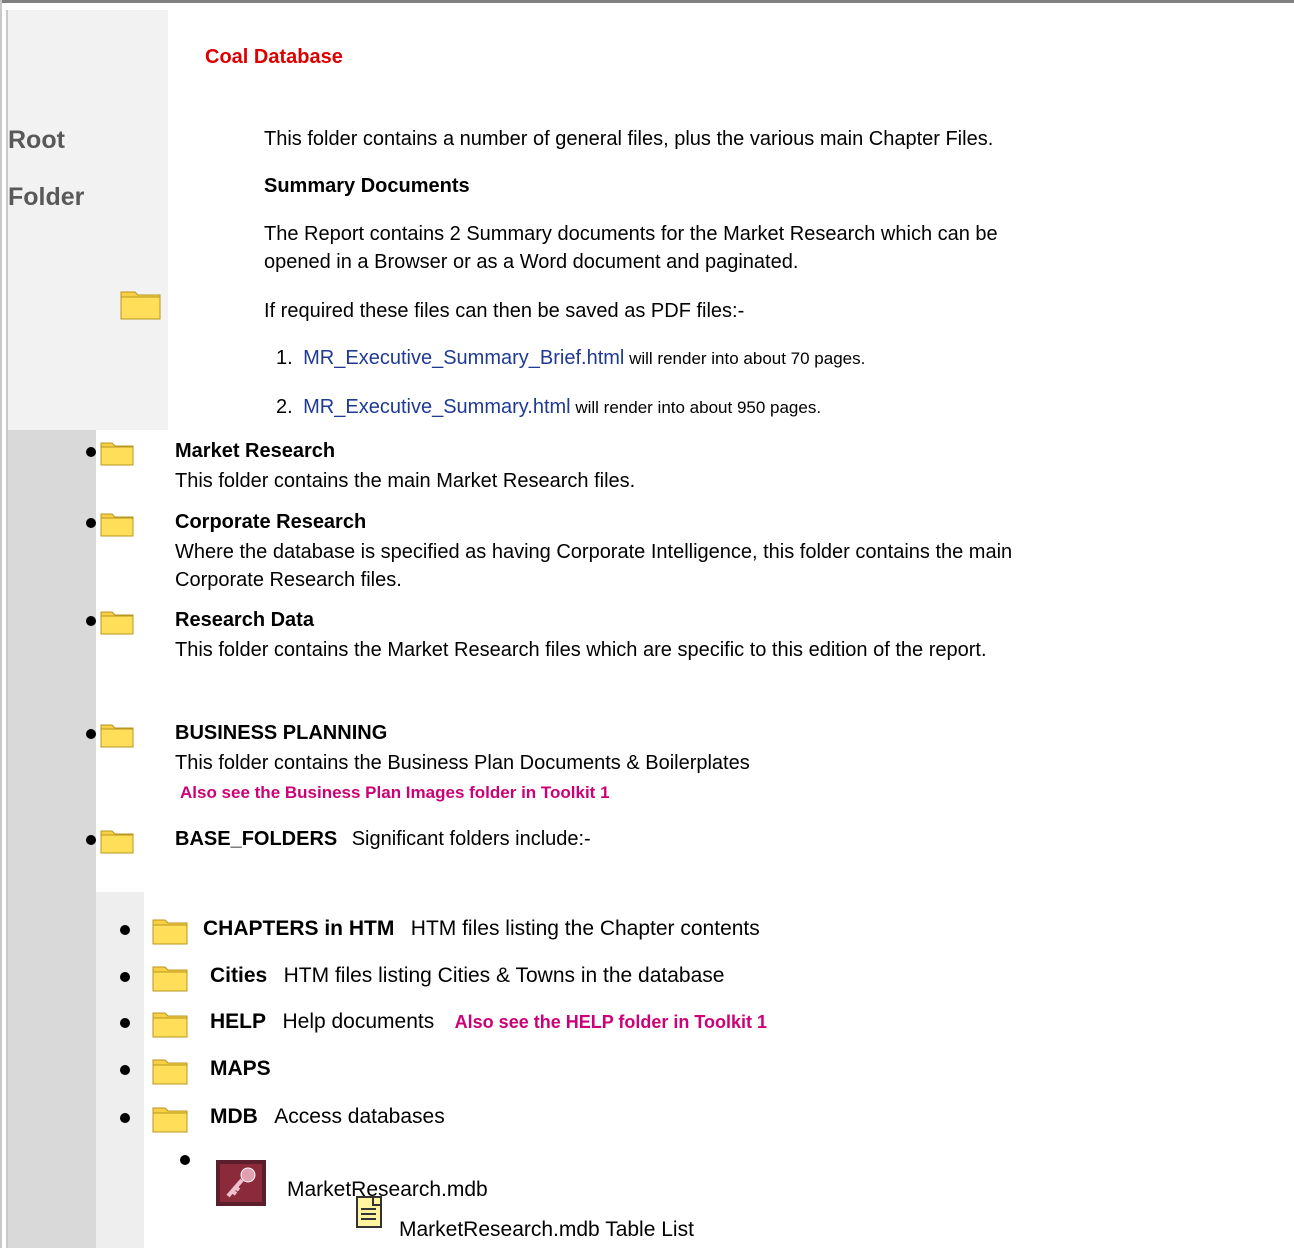 Image resolution: width=1294 pixels, height=1248 pixels. I want to click on page-title: Coal Database, so click(274, 57).